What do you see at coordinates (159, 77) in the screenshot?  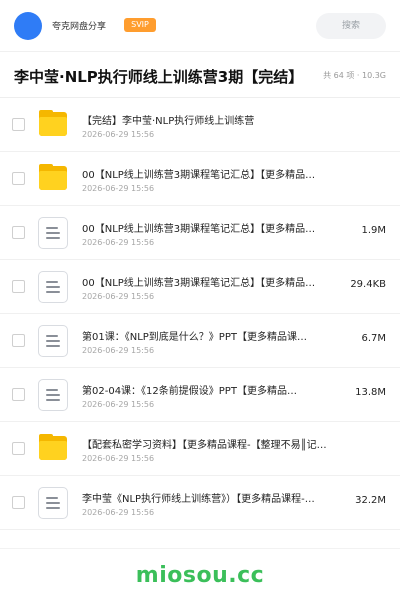 I see `page-title: 李中莹·NLP执行师线上训练营3期【完结】` at bounding box center [159, 77].